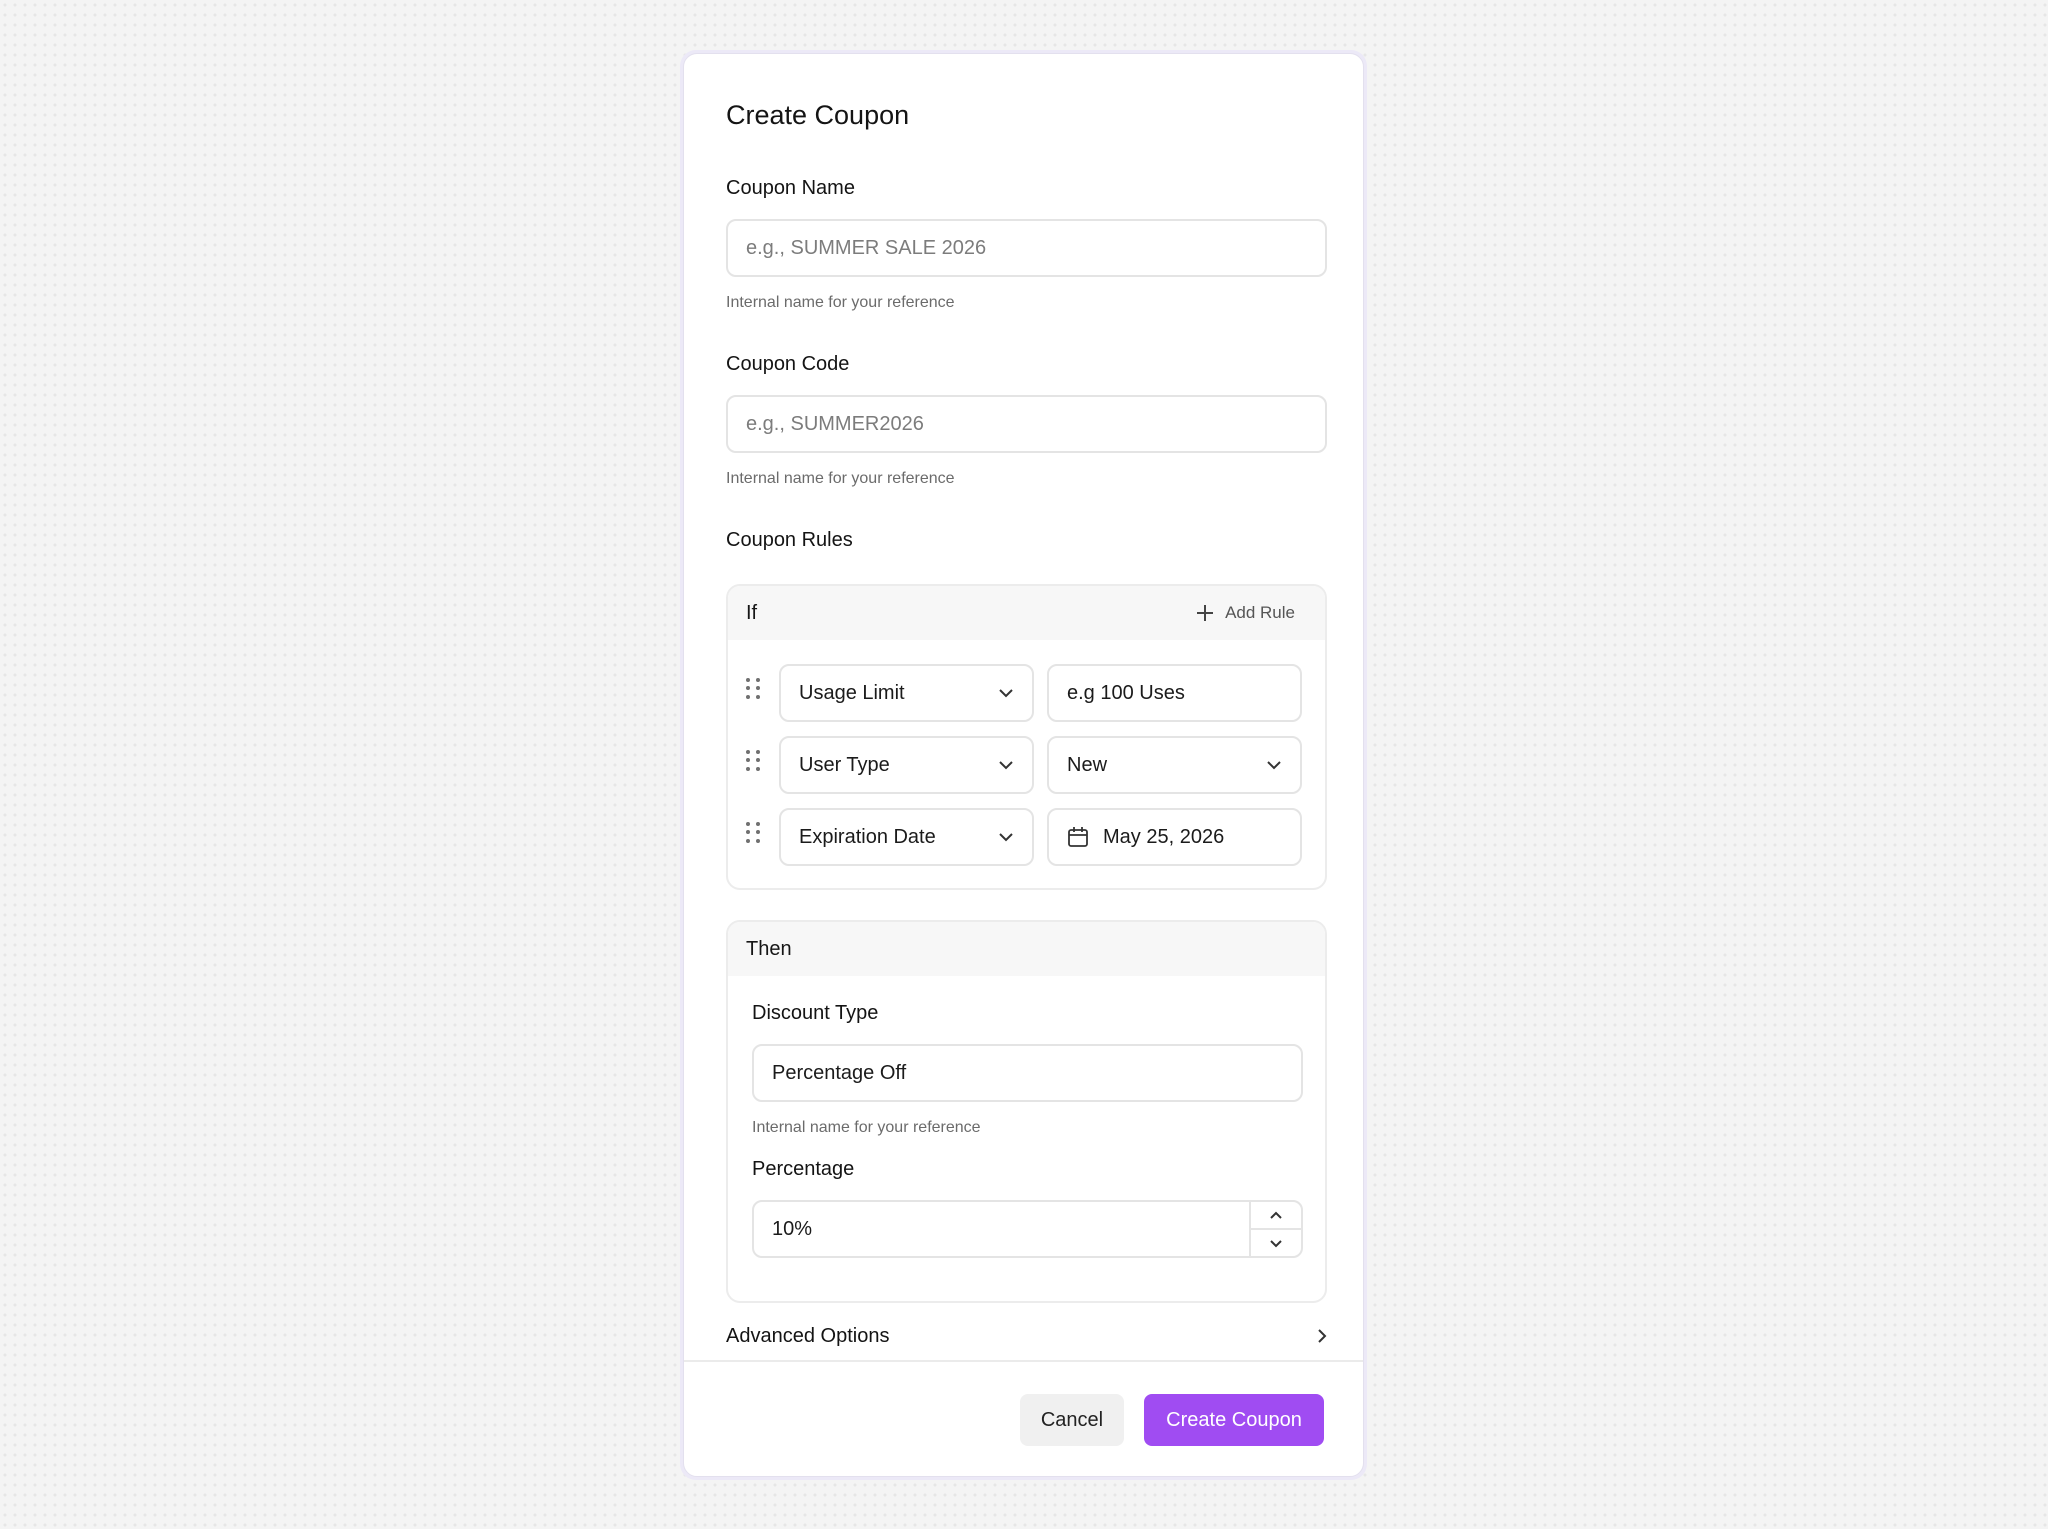 The height and width of the screenshot is (1529, 2048). I want to click on rule-field-select: User Type, so click(906, 765).